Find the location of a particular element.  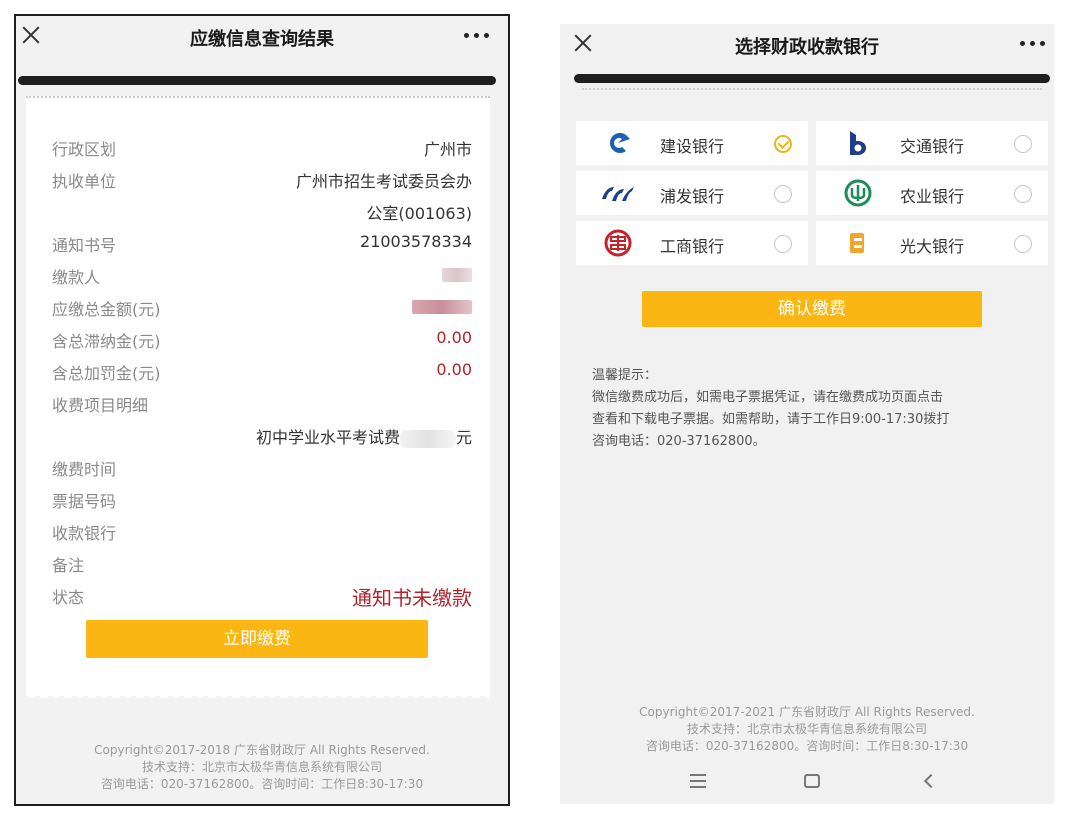

page-title: 应缴信息查询结果 is located at coordinates (262, 39).